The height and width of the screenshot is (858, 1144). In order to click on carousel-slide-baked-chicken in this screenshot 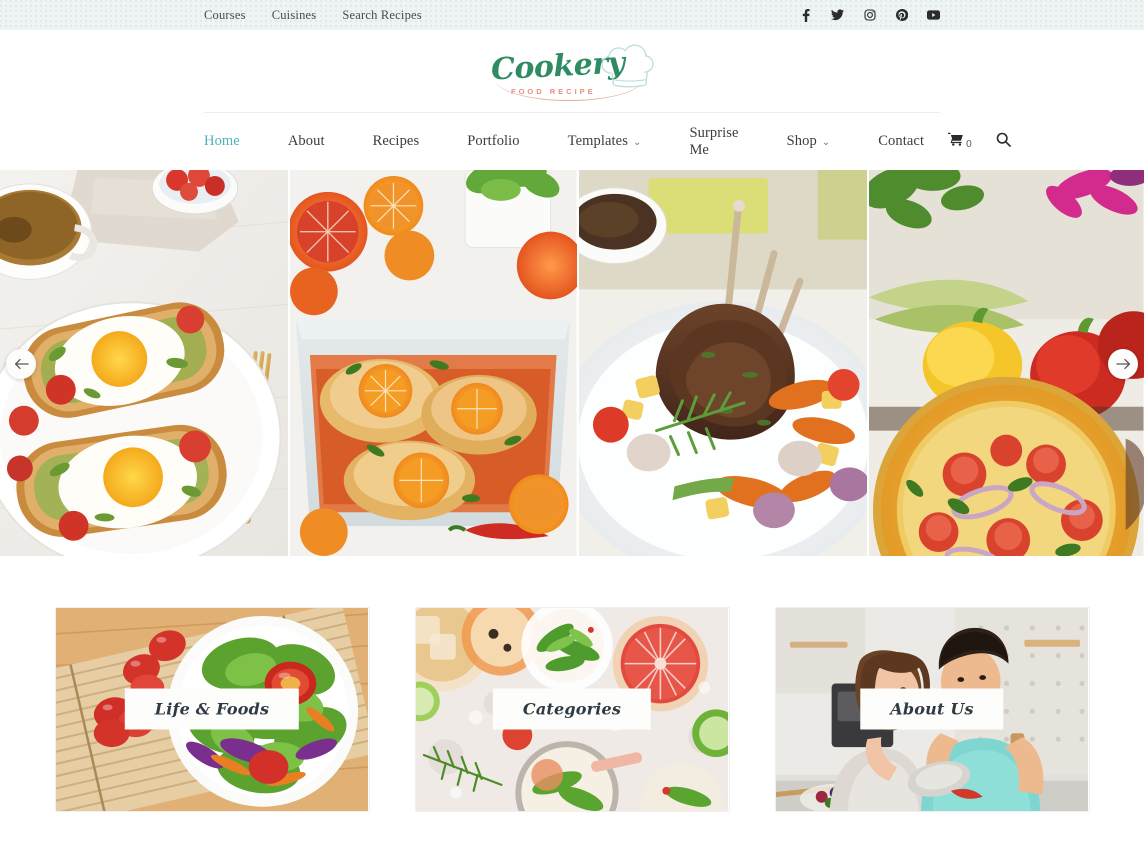, I will do `click(433, 364)`.